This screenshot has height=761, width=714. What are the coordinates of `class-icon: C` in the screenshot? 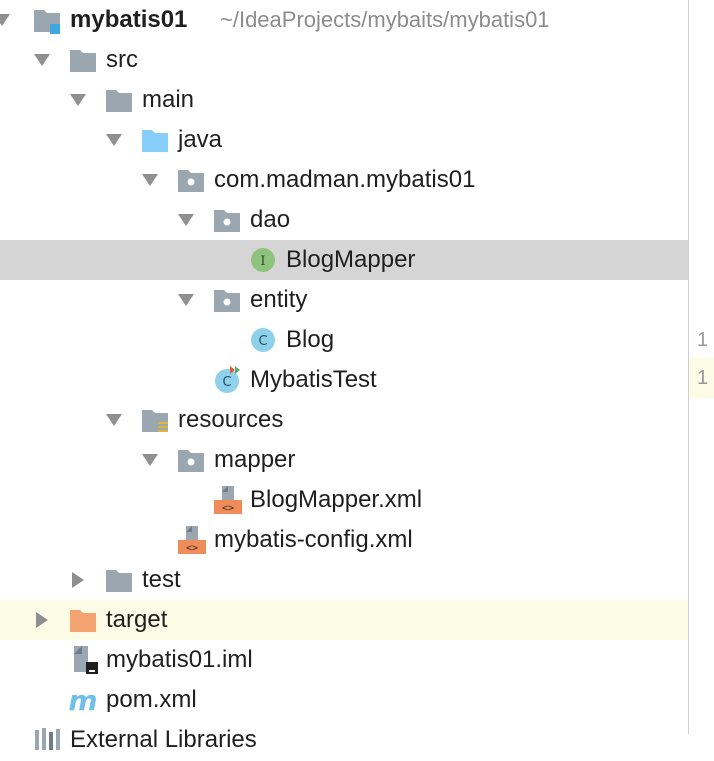 It's located at (263, 340).